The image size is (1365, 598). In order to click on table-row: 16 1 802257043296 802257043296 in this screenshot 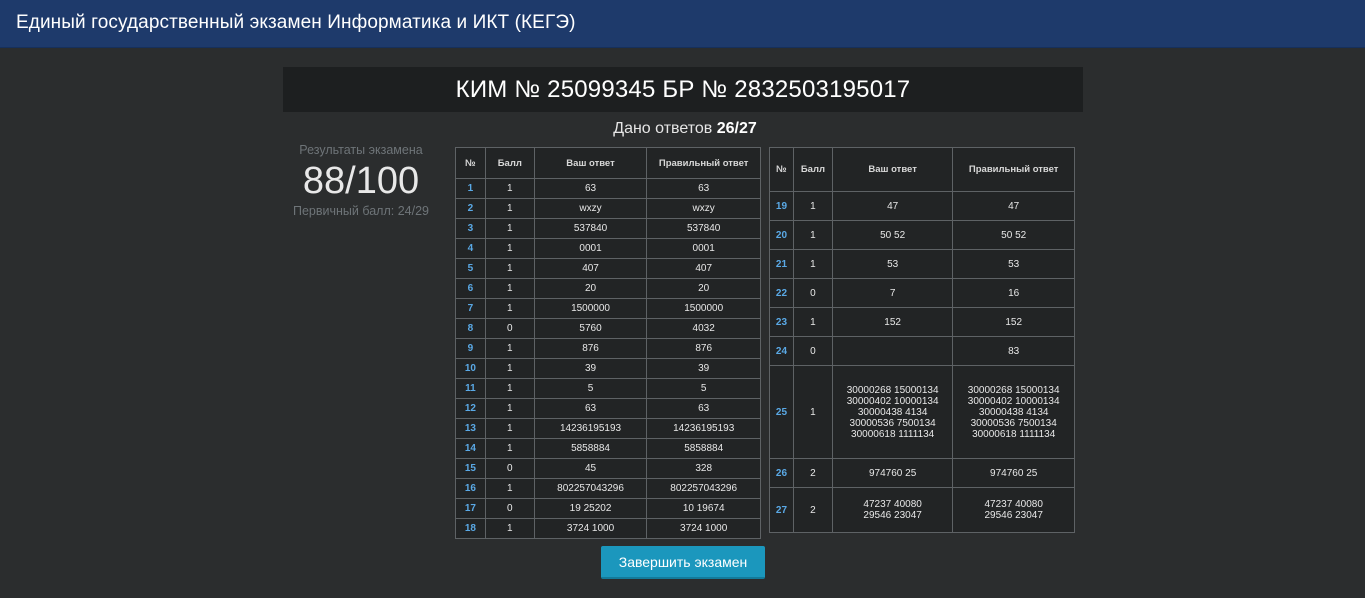, I will do `click(608, 488)`.